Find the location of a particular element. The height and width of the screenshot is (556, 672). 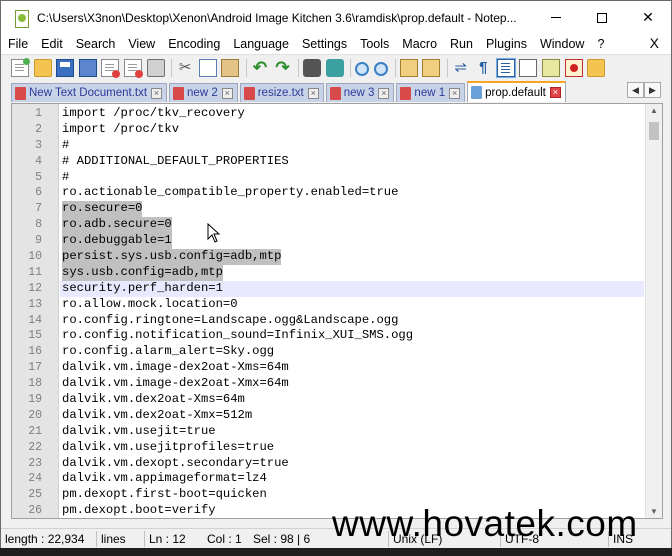

paste-icon is located at coordinates (230, 67).